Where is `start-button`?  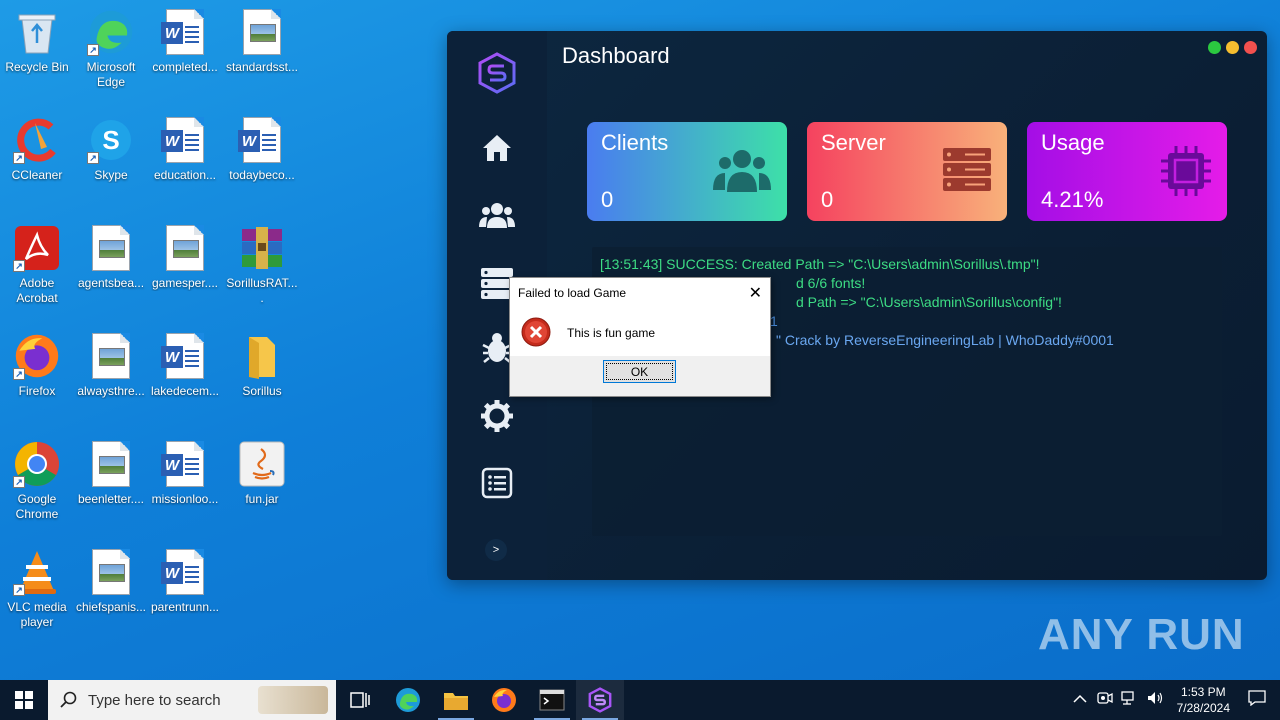
start-button is located at coordinates (24, 700).